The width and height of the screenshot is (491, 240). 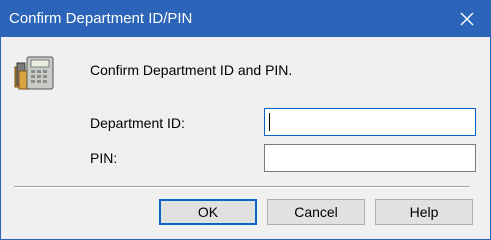 I want to click on title-bar: Confirm Department ID/PIN, so click(x=245, y=19).